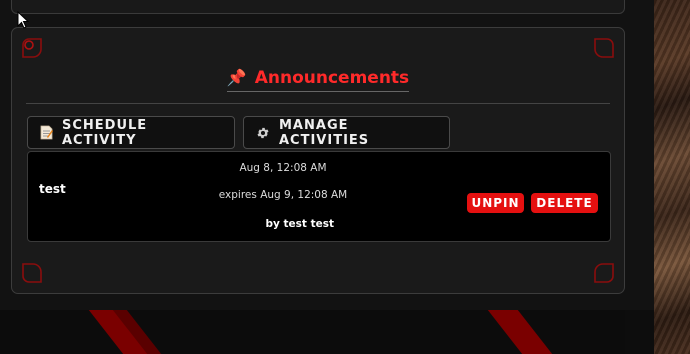  What do you see at coordinates (332, 78) in the screenshot?
I see `page-title-text: Announcements` at bounding box center [332, 78].